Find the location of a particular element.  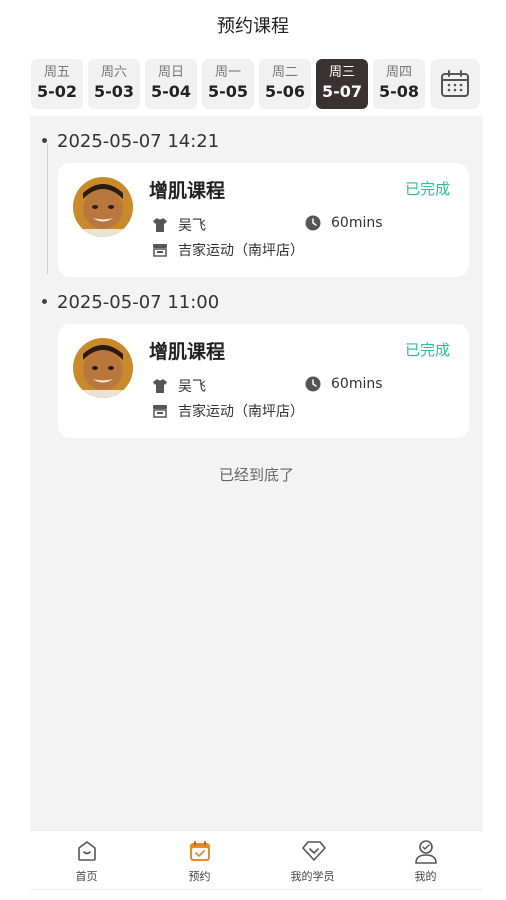

home-icon is located at coordinates (87, 851).